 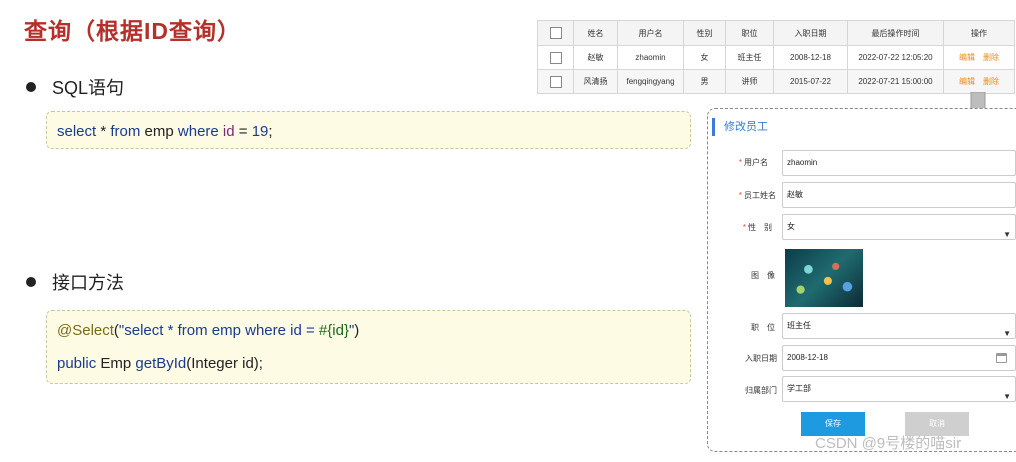 I want to click on label-gender: * 性 别, so click(x=739, y=227).